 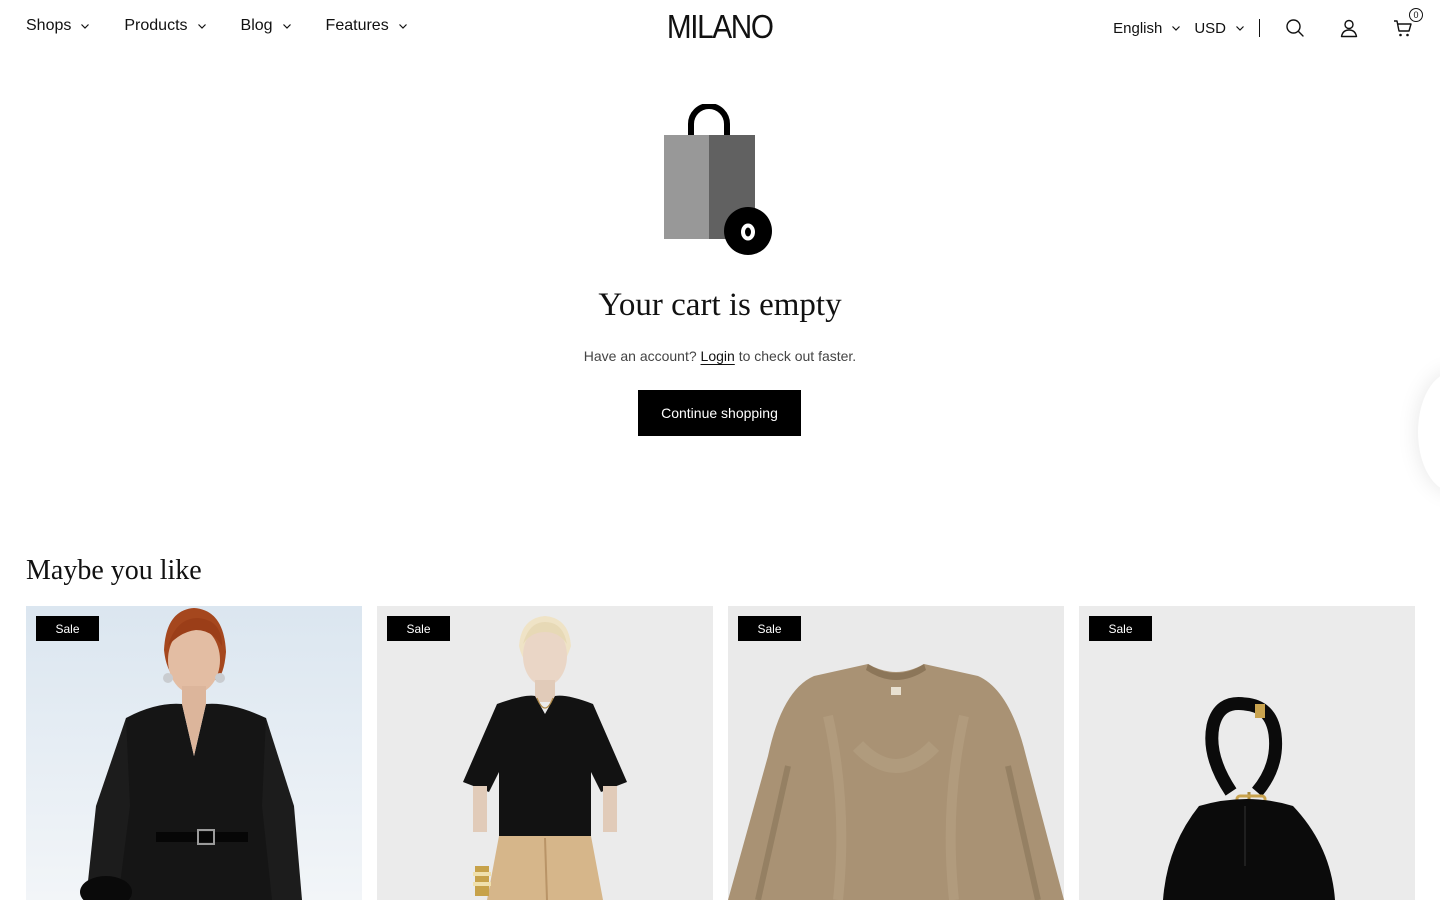 What do you see at coordinates (718, 179) in the screenshot?
I see `shopping-bag-icon` at bounding box center [718, 179].